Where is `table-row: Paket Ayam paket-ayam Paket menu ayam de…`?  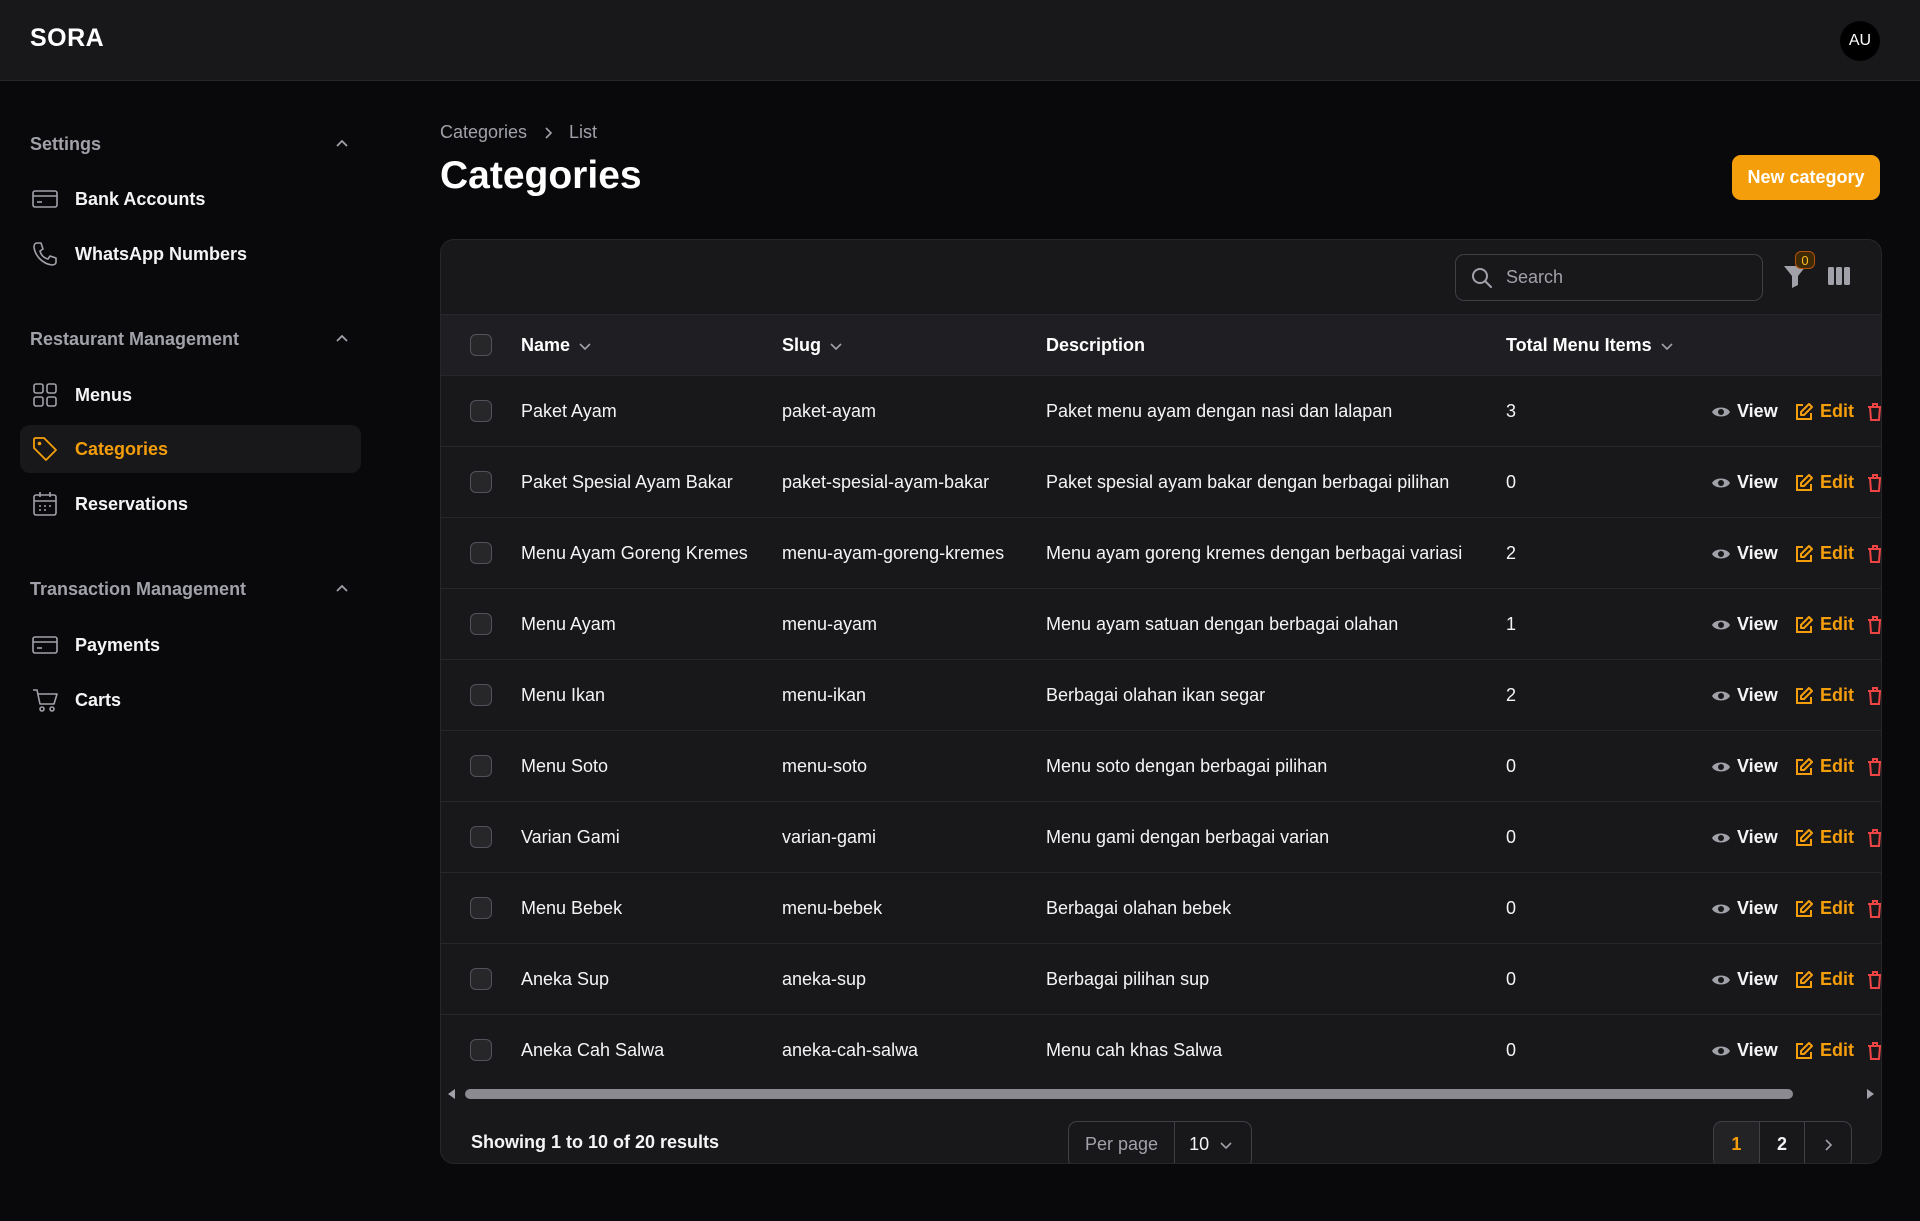
table-row: Paket Ayam paket-ayam Paket menu ayam de… is located at coordinates (1161, 411).